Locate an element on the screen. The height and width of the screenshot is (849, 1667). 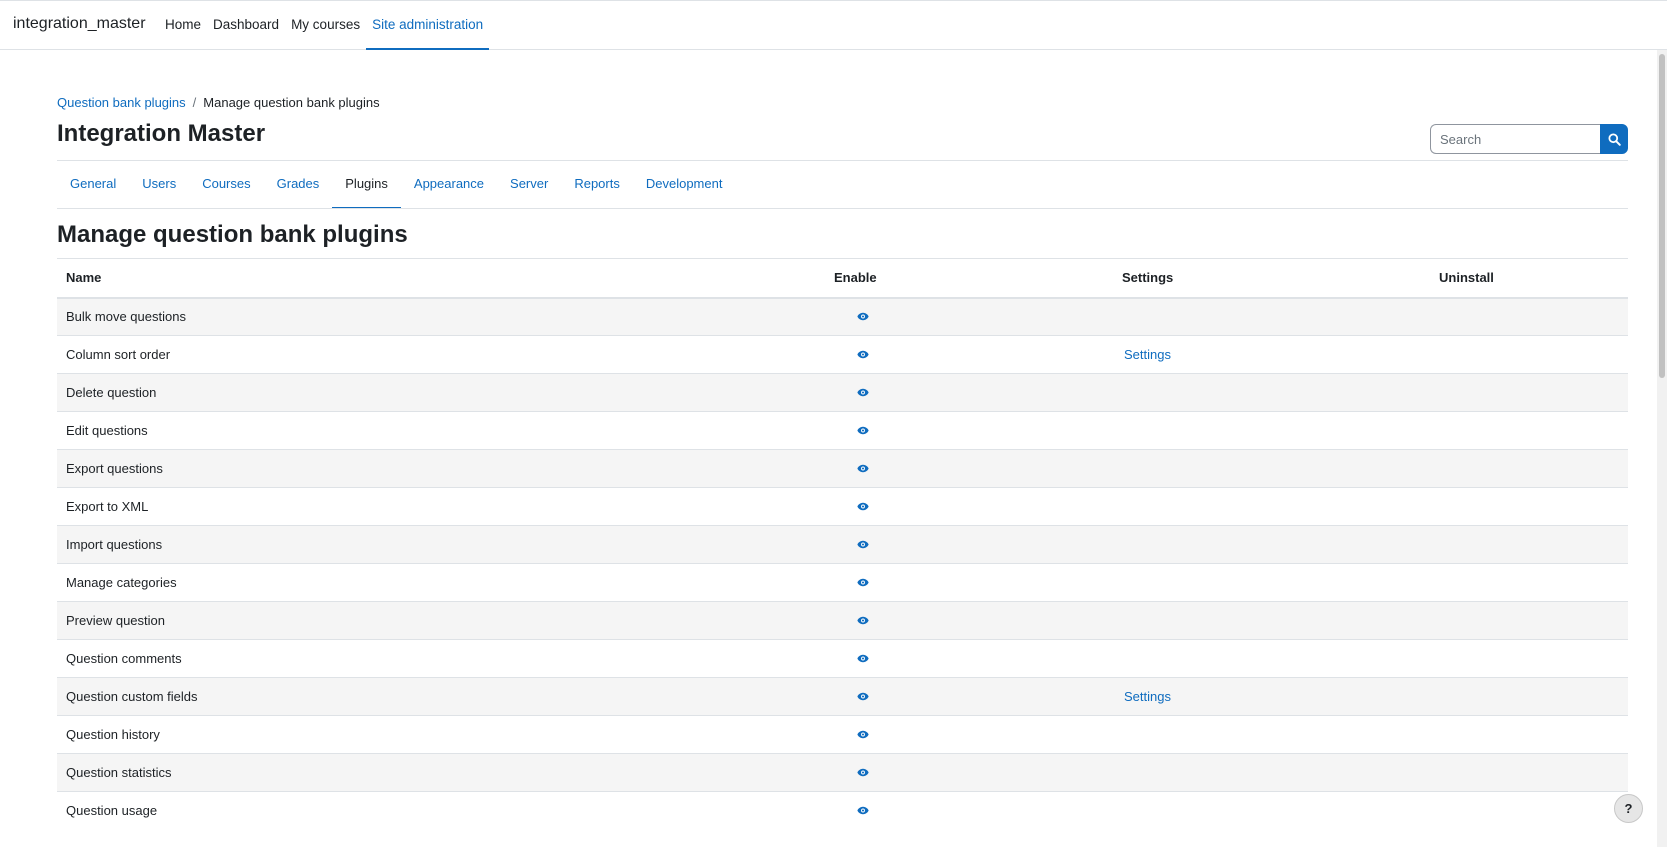
section-heading: Manage question bank plugins is located at coordinates (232, 234).